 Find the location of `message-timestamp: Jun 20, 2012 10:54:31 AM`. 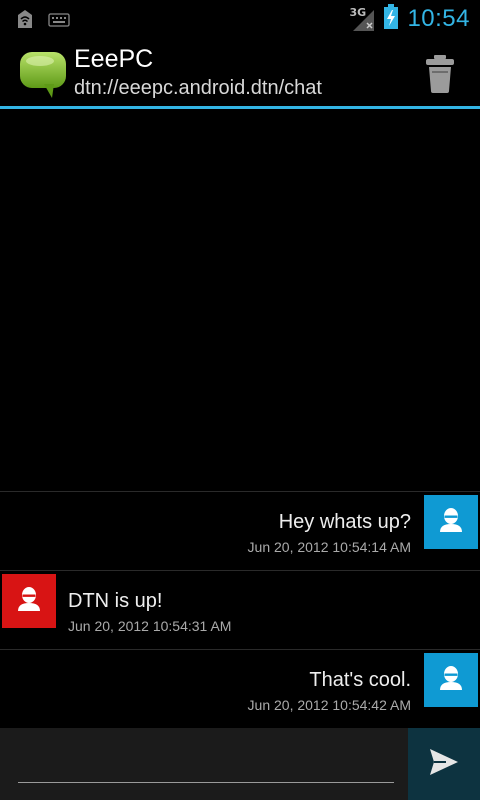

message-timestamp: Jun 20, 2012 10:54:31 AM is located at coordinates (150, 626).